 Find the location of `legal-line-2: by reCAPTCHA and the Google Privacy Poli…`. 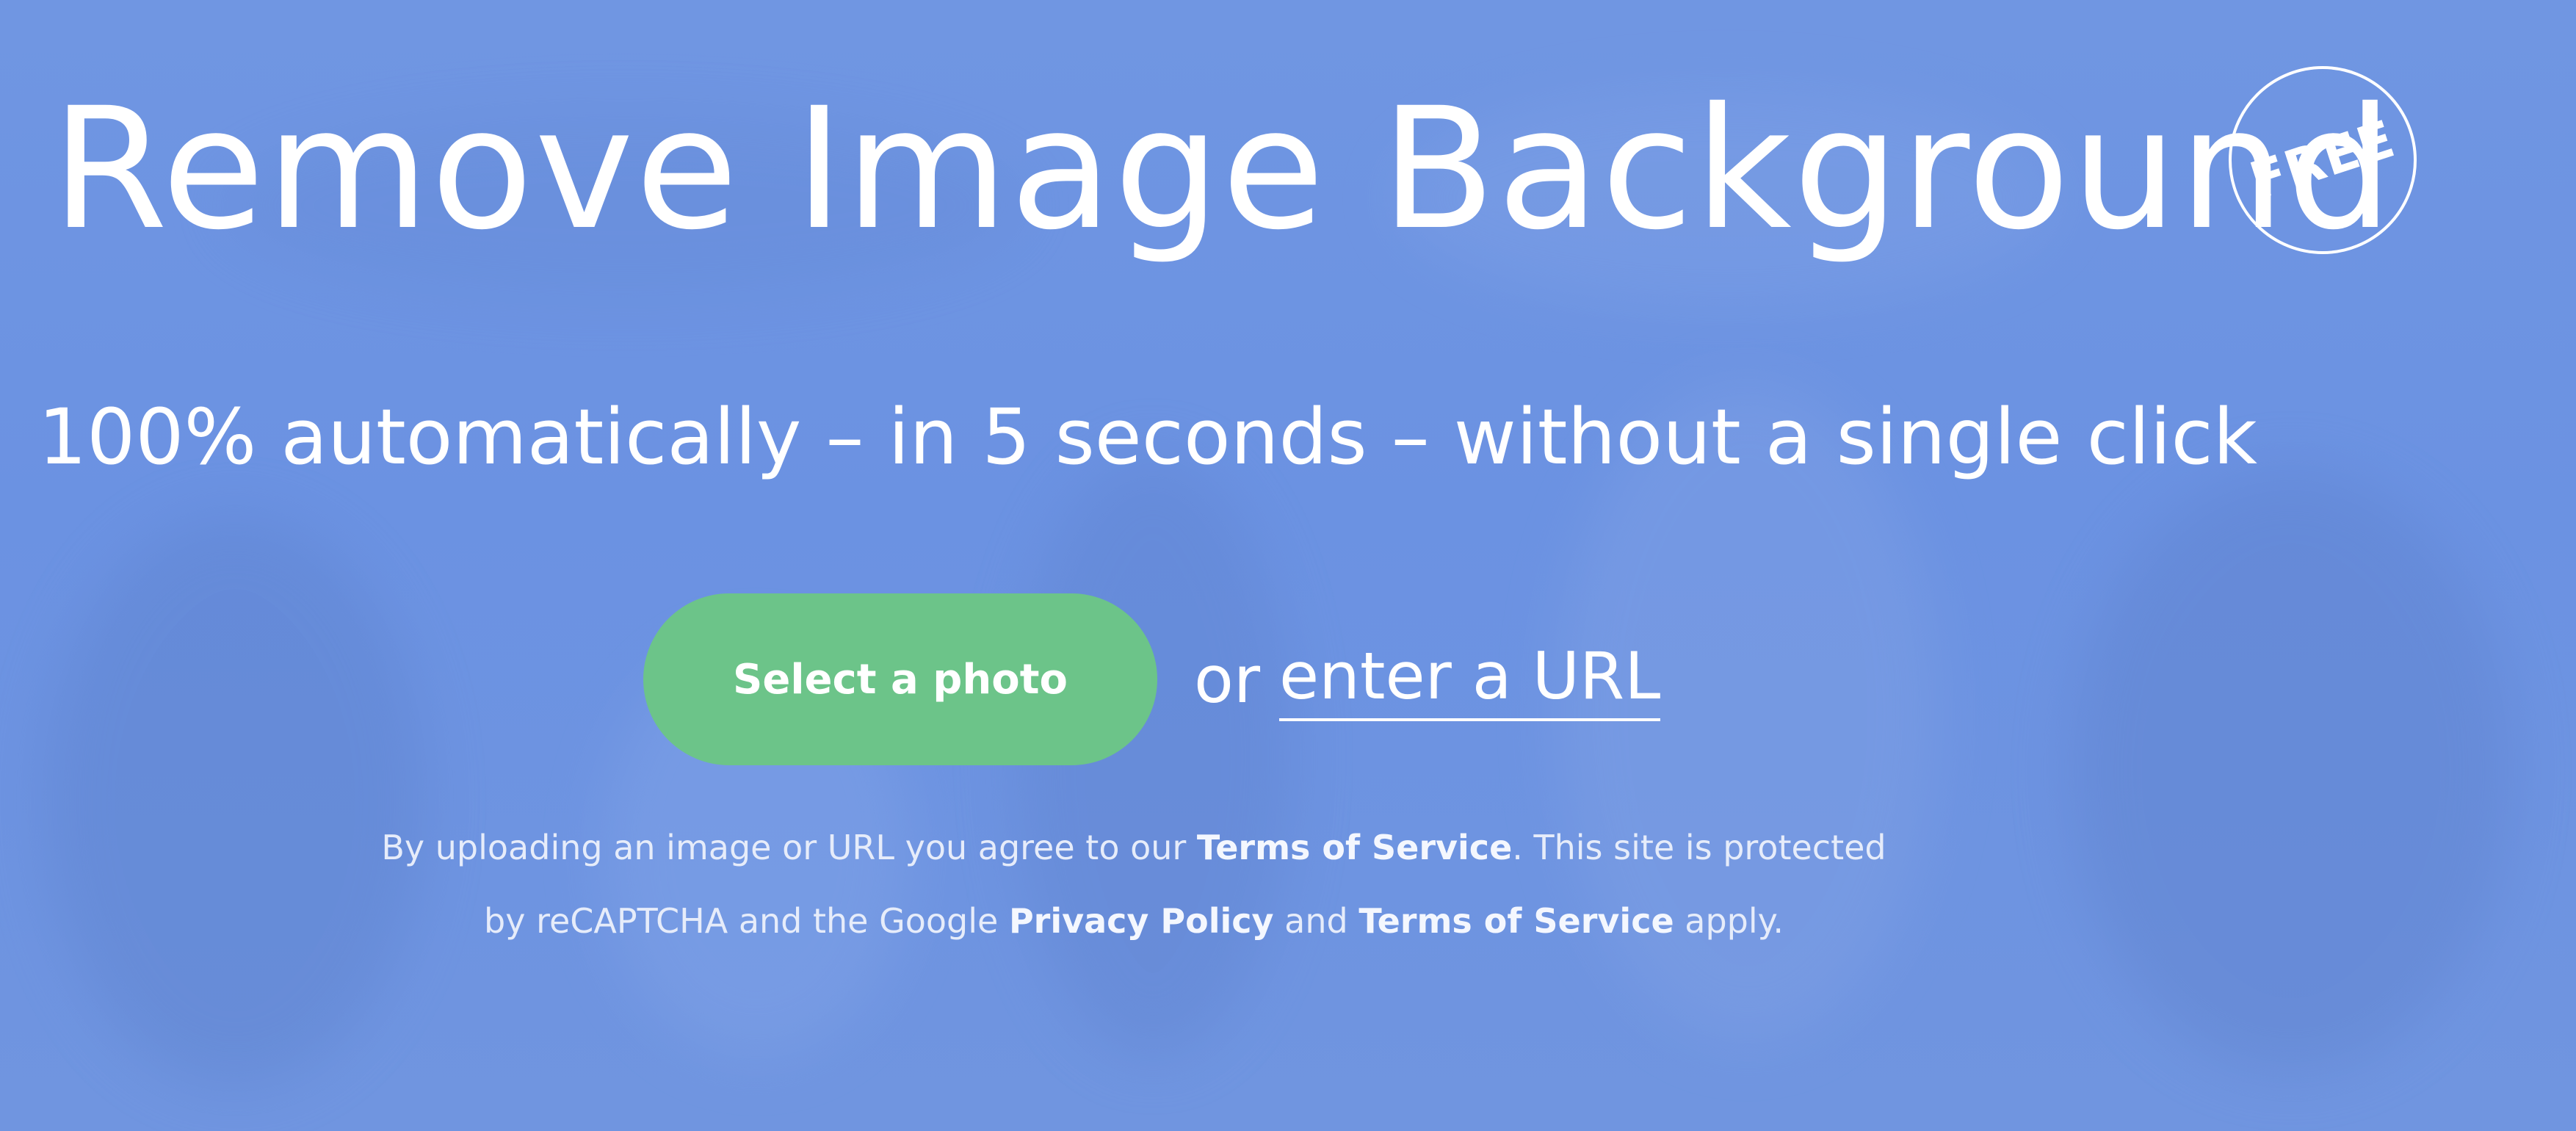

legal-line-2: by reCAPTCHA and the Google Privacy Poli… is located at coordinates (1133, 921).